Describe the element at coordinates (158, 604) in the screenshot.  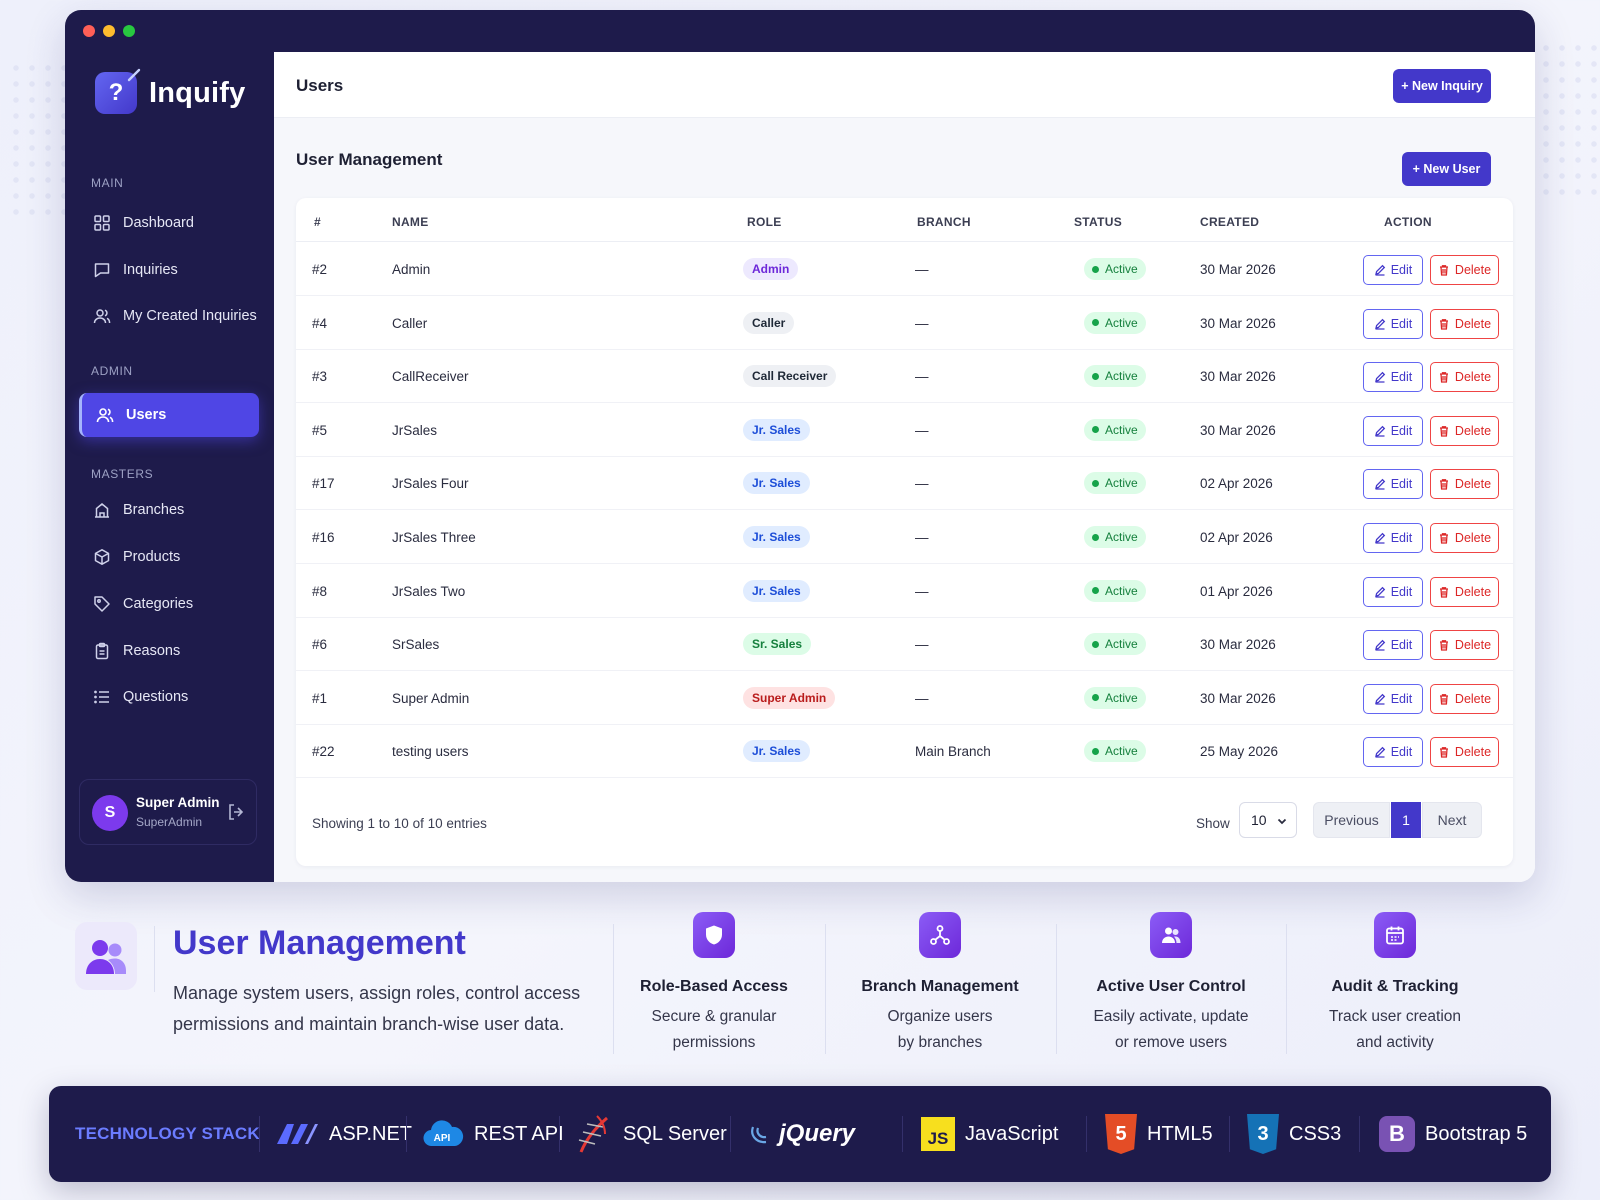
I see `sidebar-item-label: Categories` at that location.